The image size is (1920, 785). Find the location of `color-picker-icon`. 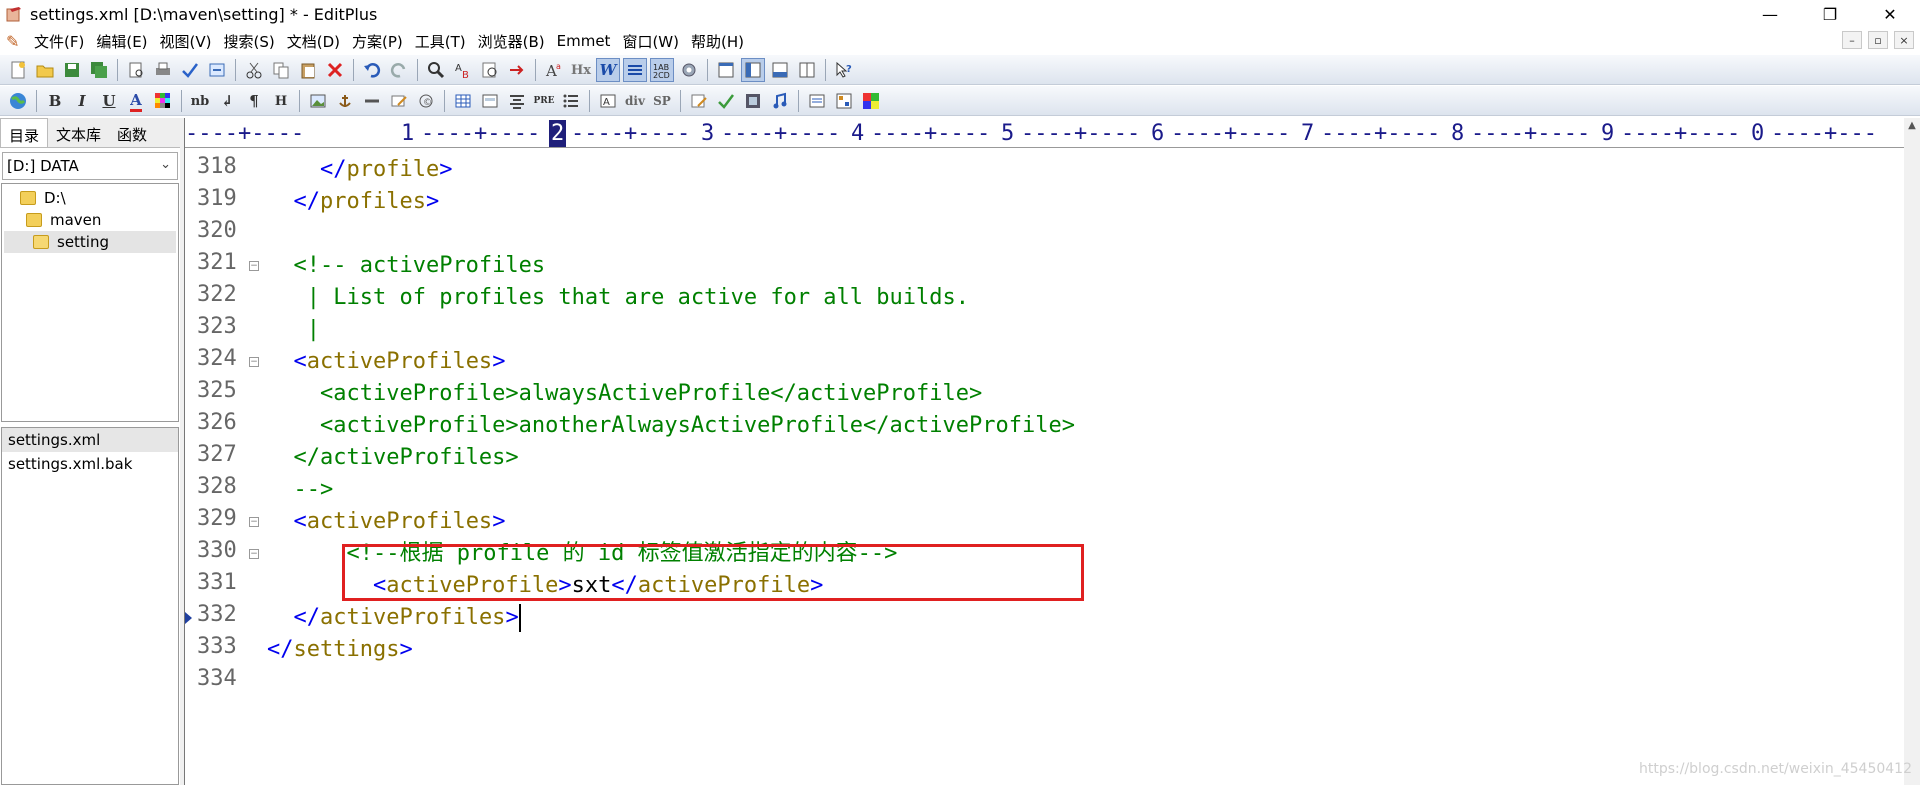

color-picker-icon is located at coordinates (871, 101).